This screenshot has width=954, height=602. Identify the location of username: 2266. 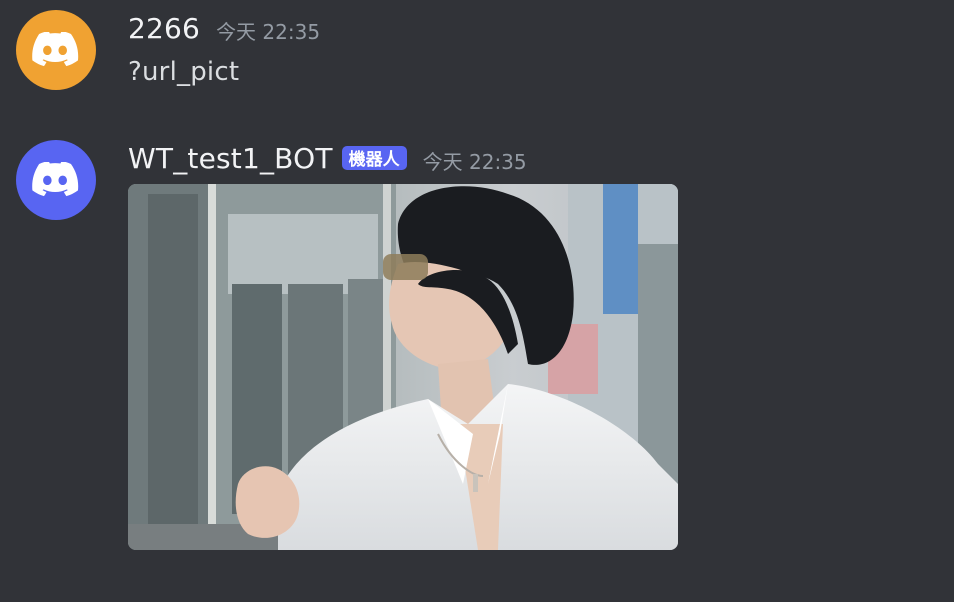
(164, 28).